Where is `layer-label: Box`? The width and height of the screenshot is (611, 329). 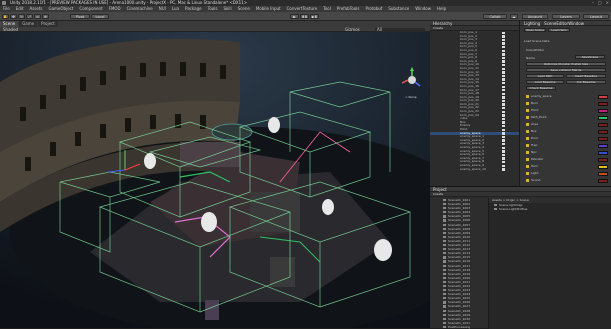 layer-label: Box is located at coordinates (534, 131).